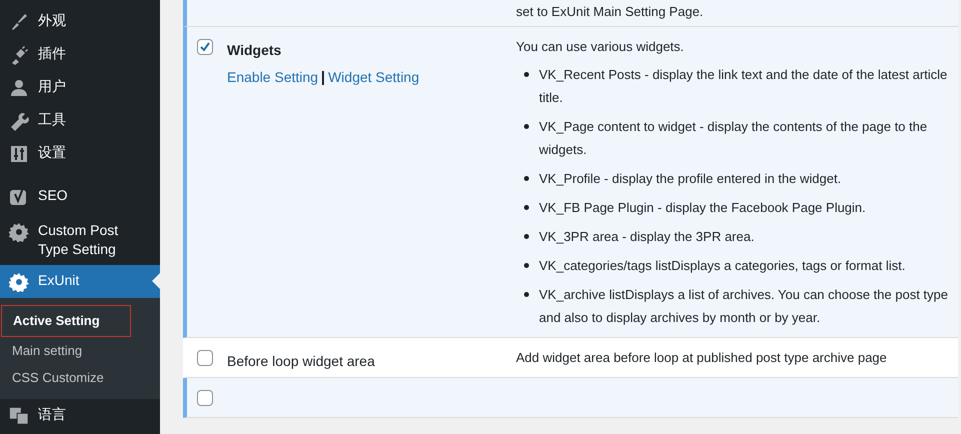 The width and height of the screenshot is (961, 434). I want to click on submenu-item: Main setting, so click(80, 350).